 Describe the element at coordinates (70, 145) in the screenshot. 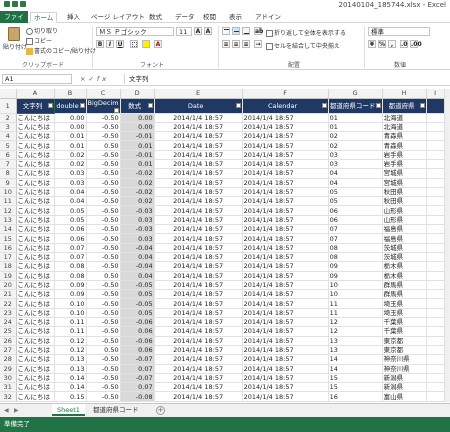

I see `cell: 0.01` at that location.